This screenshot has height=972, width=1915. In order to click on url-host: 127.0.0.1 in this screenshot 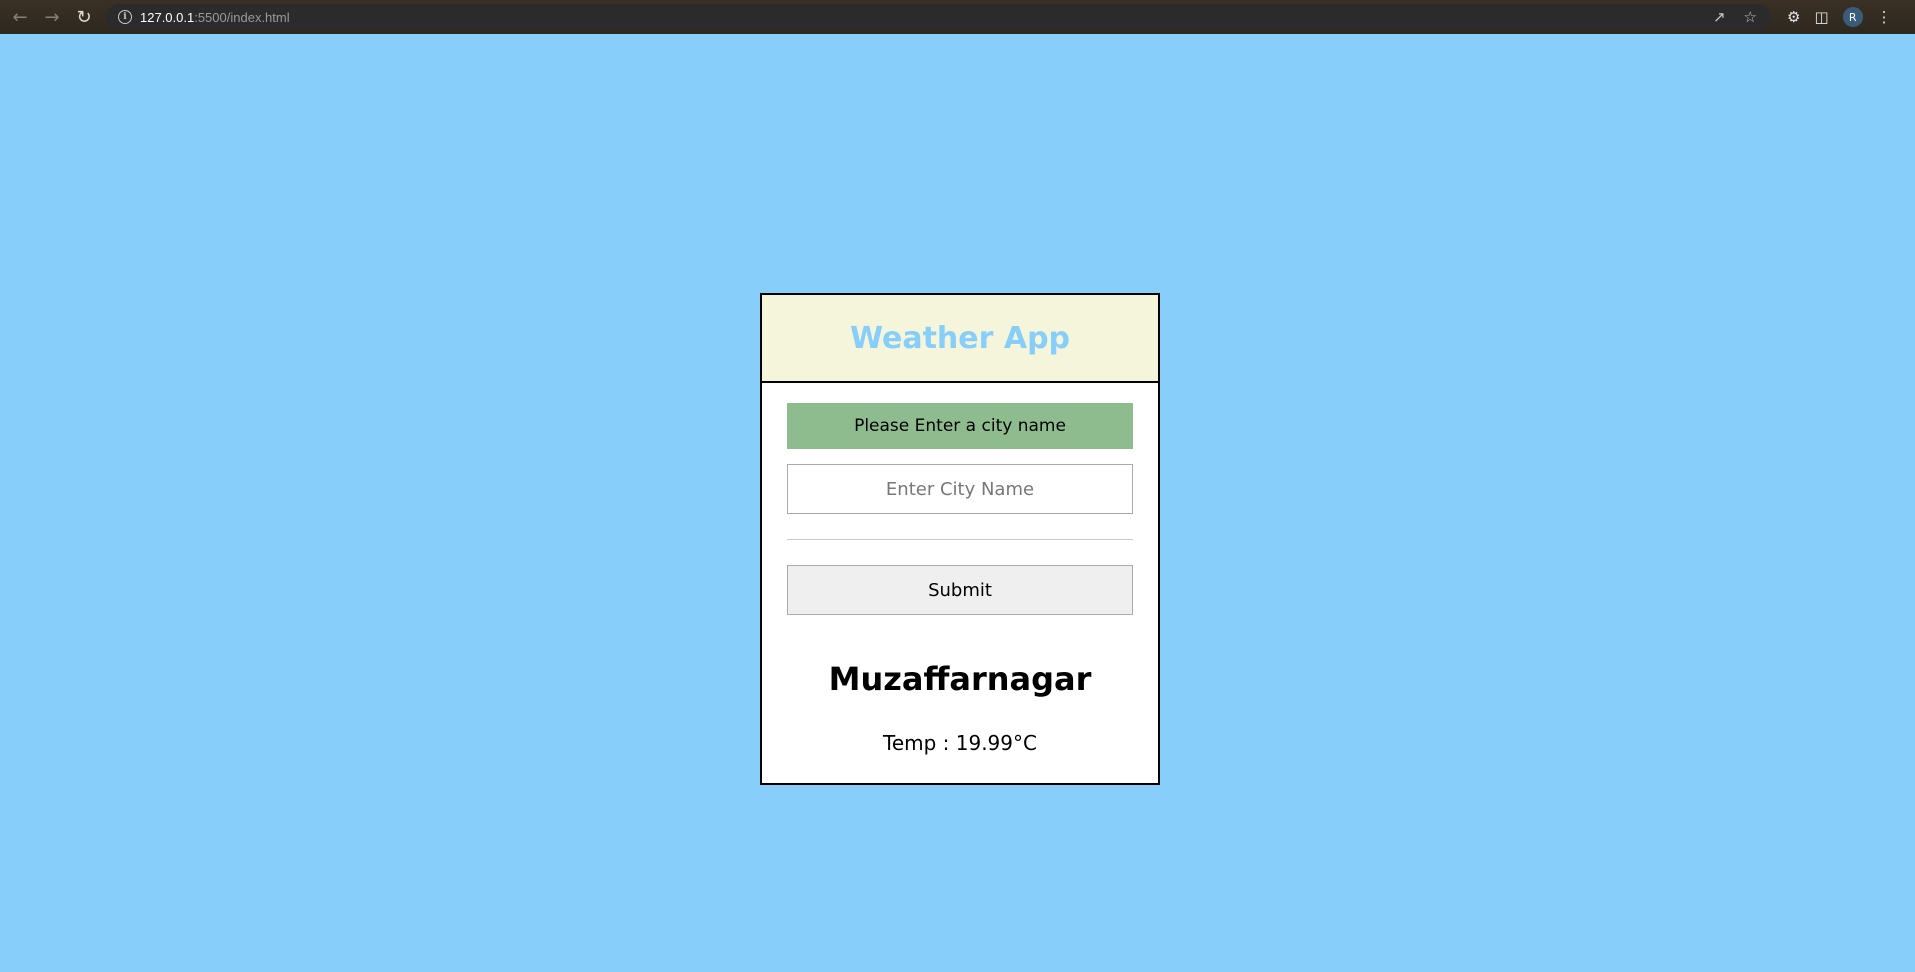, I will do `click(167, 17)`.